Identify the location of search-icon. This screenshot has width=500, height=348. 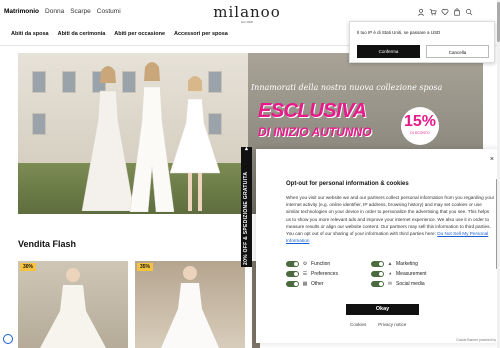
(469, 12).